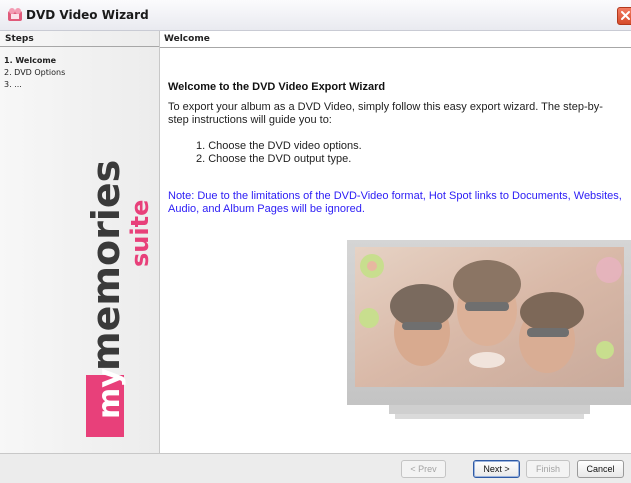 The height and width of the screenshot is (483, 631). Describe the element at coordinates (15, 14) in the screenshot. I see `dvd-wizard-app-icon` at that location.